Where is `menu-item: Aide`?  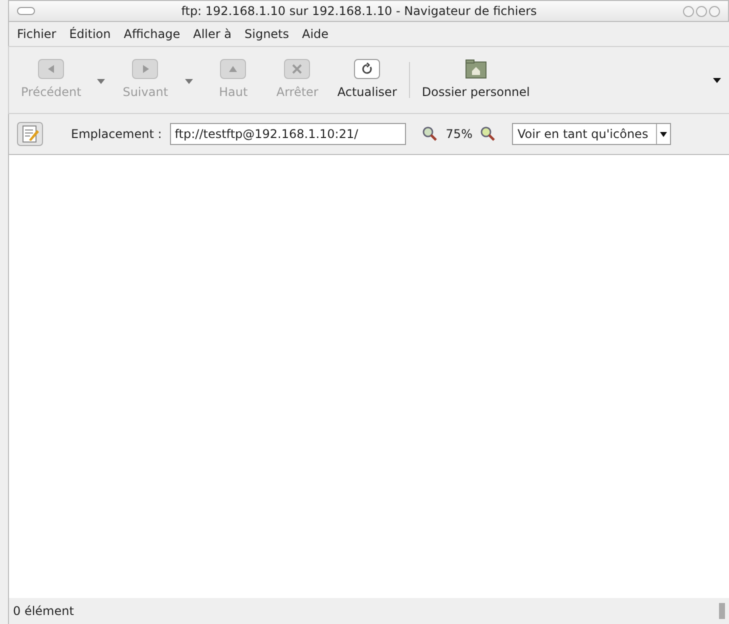
menu-item: Aide is located at coordinates (315, 34).